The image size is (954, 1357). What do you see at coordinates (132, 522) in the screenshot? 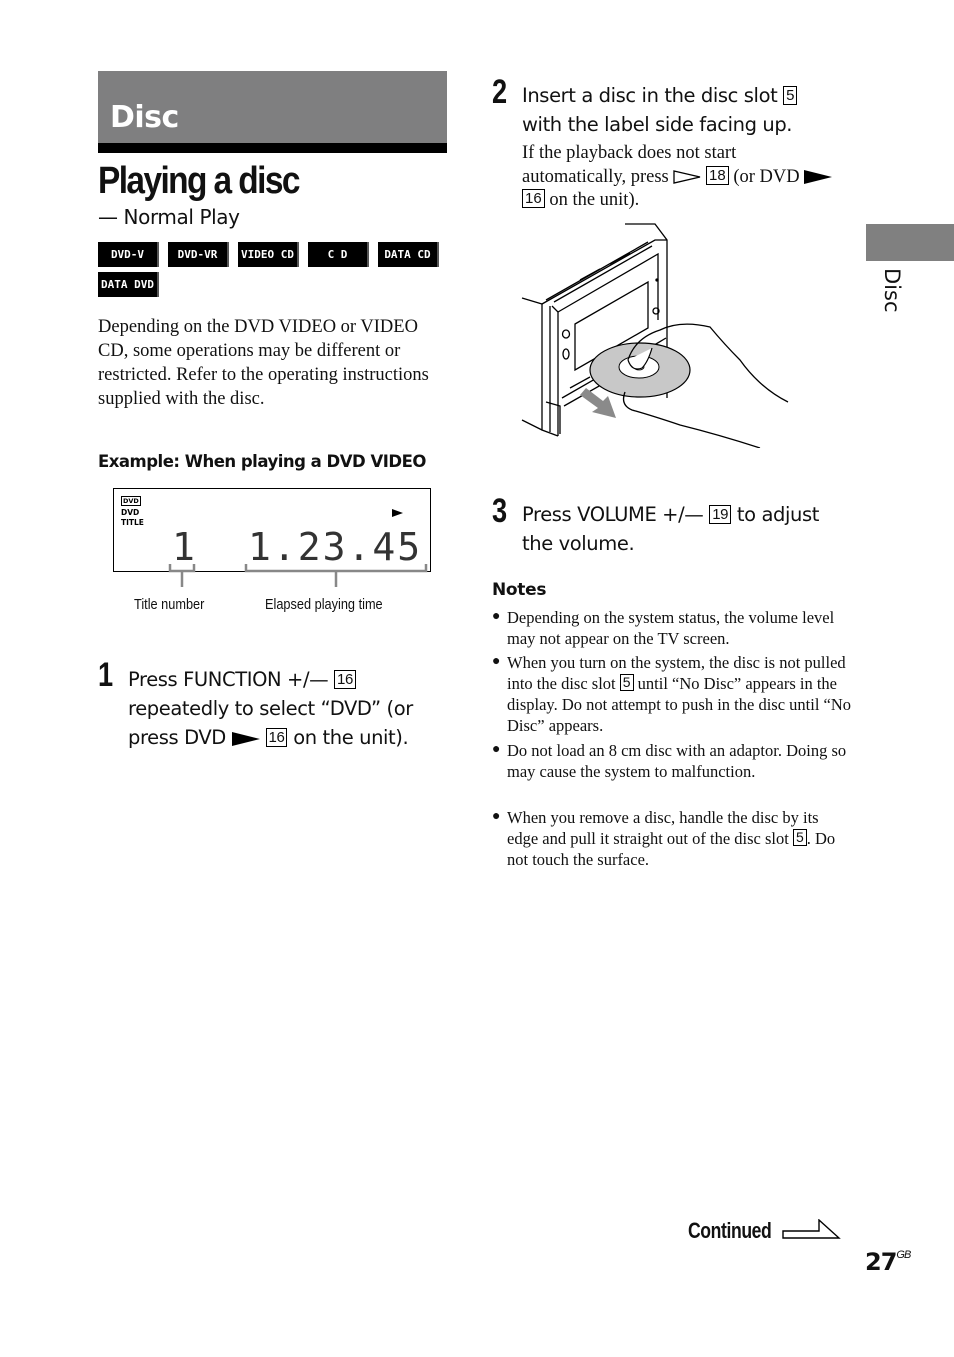
I see `title-indicator: TITLE` at bounding box center [132, 522].